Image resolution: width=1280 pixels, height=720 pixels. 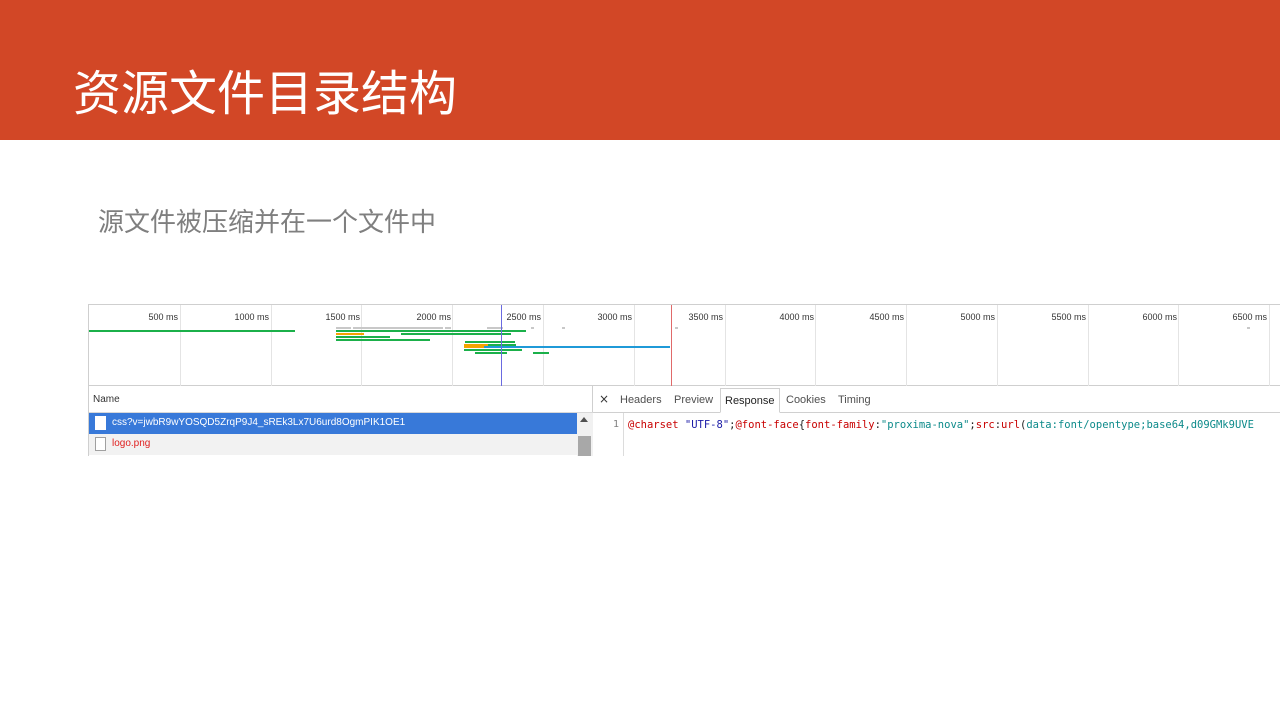 I want to click on slide-title: 资源文件目录结构, so click(x=265, y=94).